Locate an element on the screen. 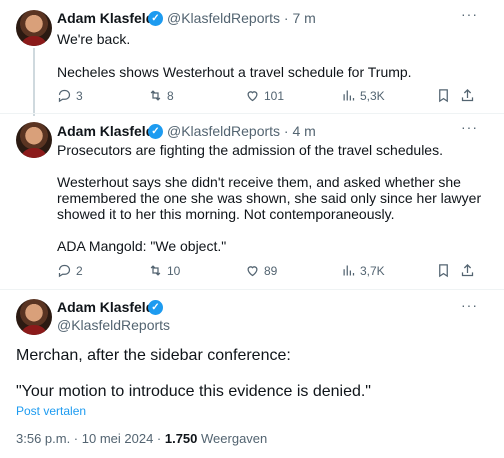 This screenshot has height=458, width=504. views-button: 5,3K is located at coordinates (363, 95).